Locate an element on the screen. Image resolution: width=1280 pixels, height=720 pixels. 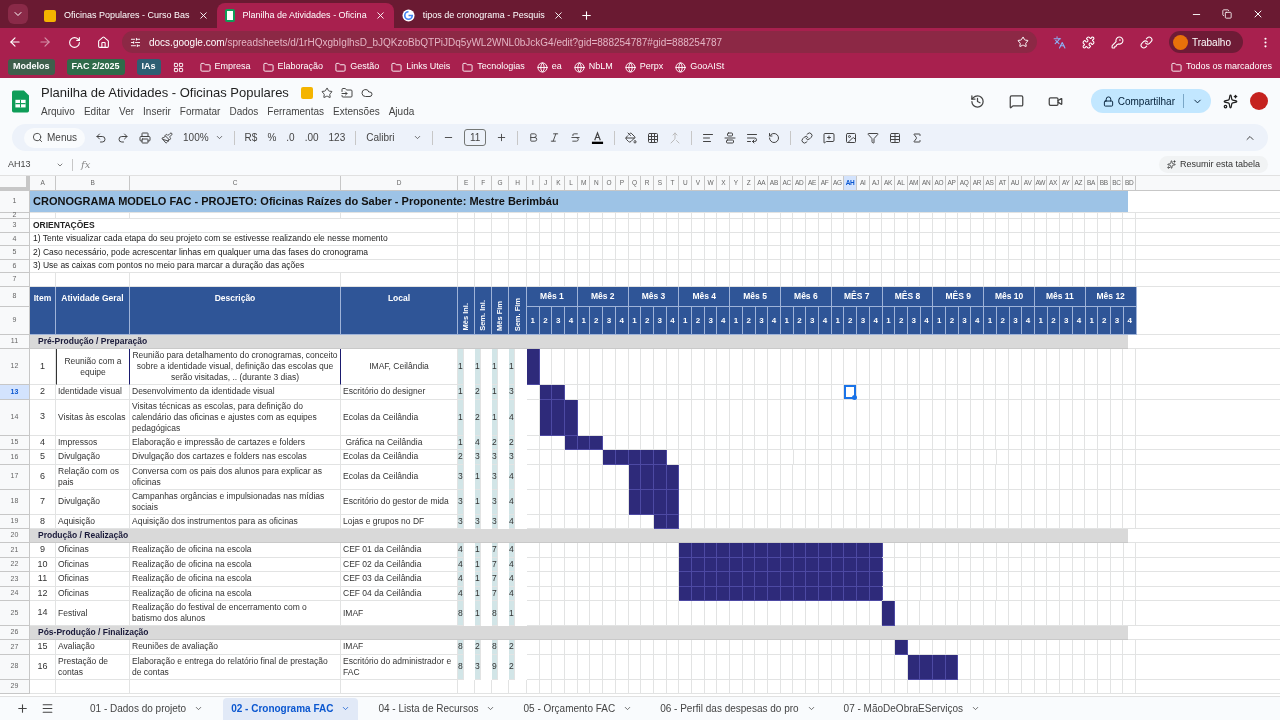
menu-item: Ferramentas is located at coordinates (295, 112).